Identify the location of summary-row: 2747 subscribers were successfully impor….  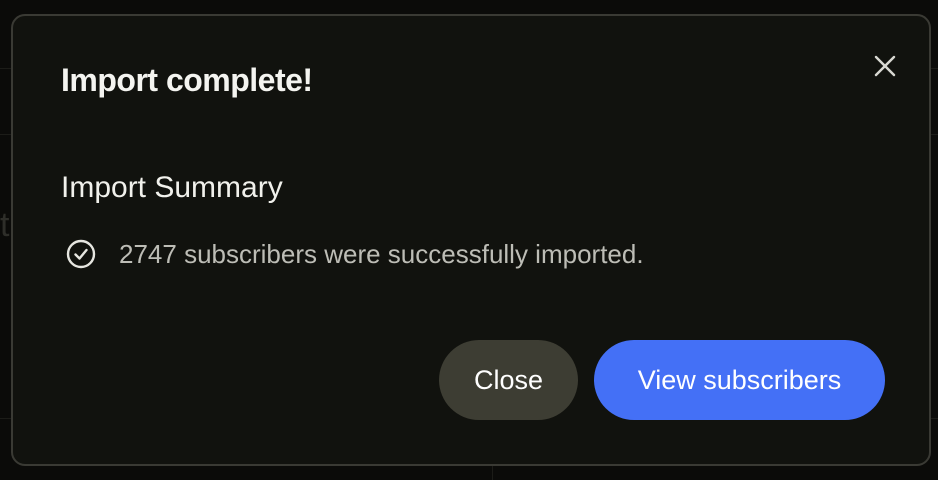
(354, 254).